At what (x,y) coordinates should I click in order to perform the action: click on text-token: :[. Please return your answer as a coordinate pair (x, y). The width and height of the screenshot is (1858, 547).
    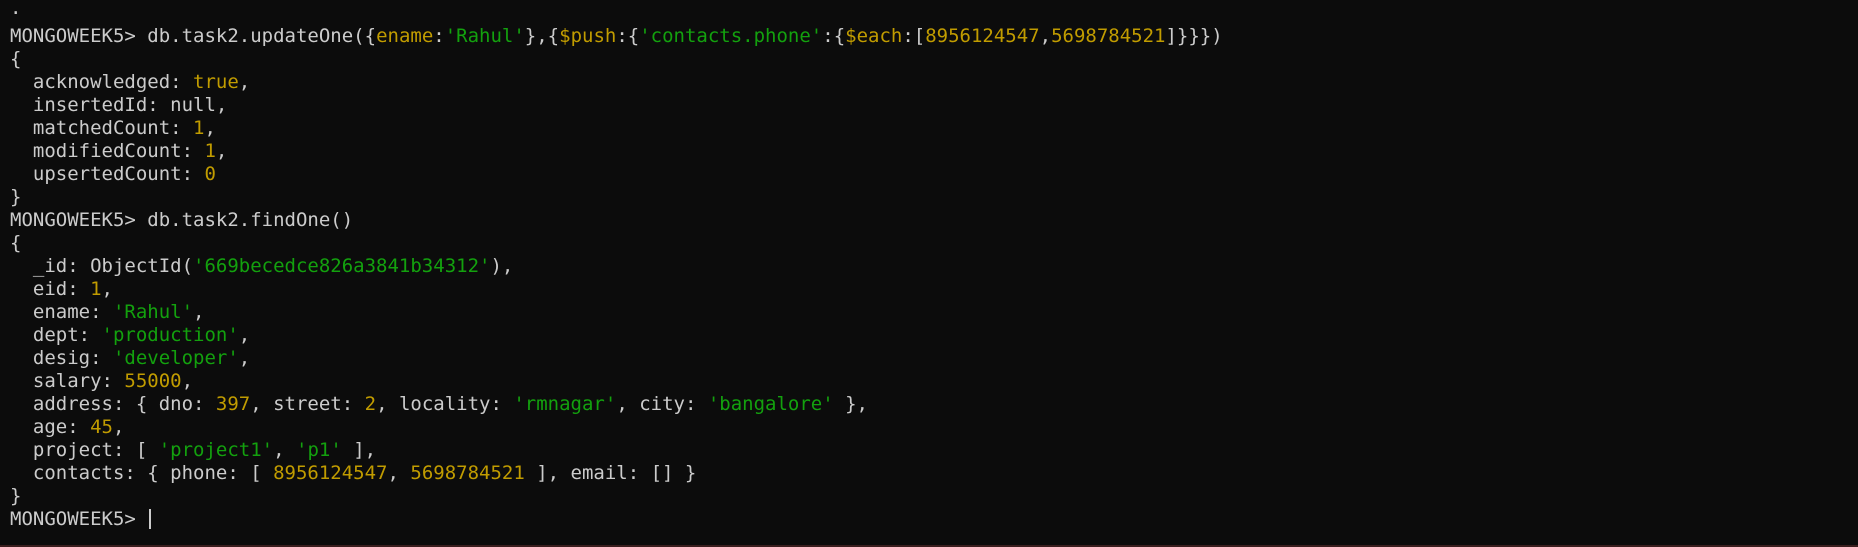
    Looking at the image, I should click on (914, 36).